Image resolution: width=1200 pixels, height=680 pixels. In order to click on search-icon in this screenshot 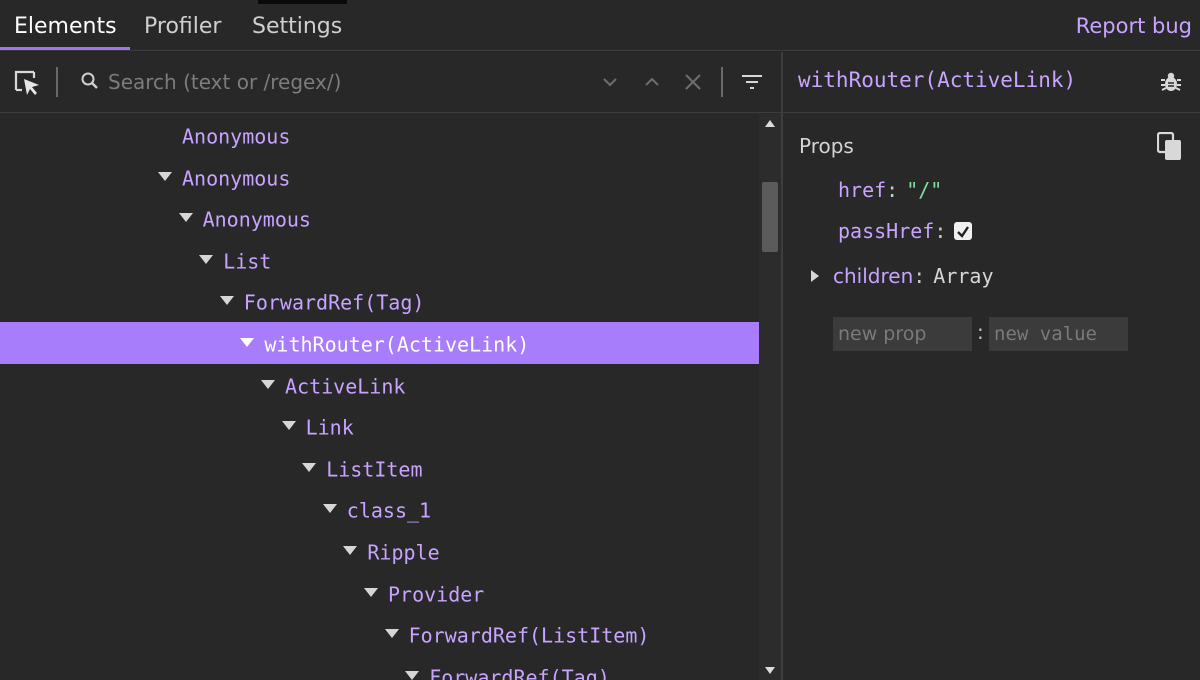, I will do `click(90, 81)`.